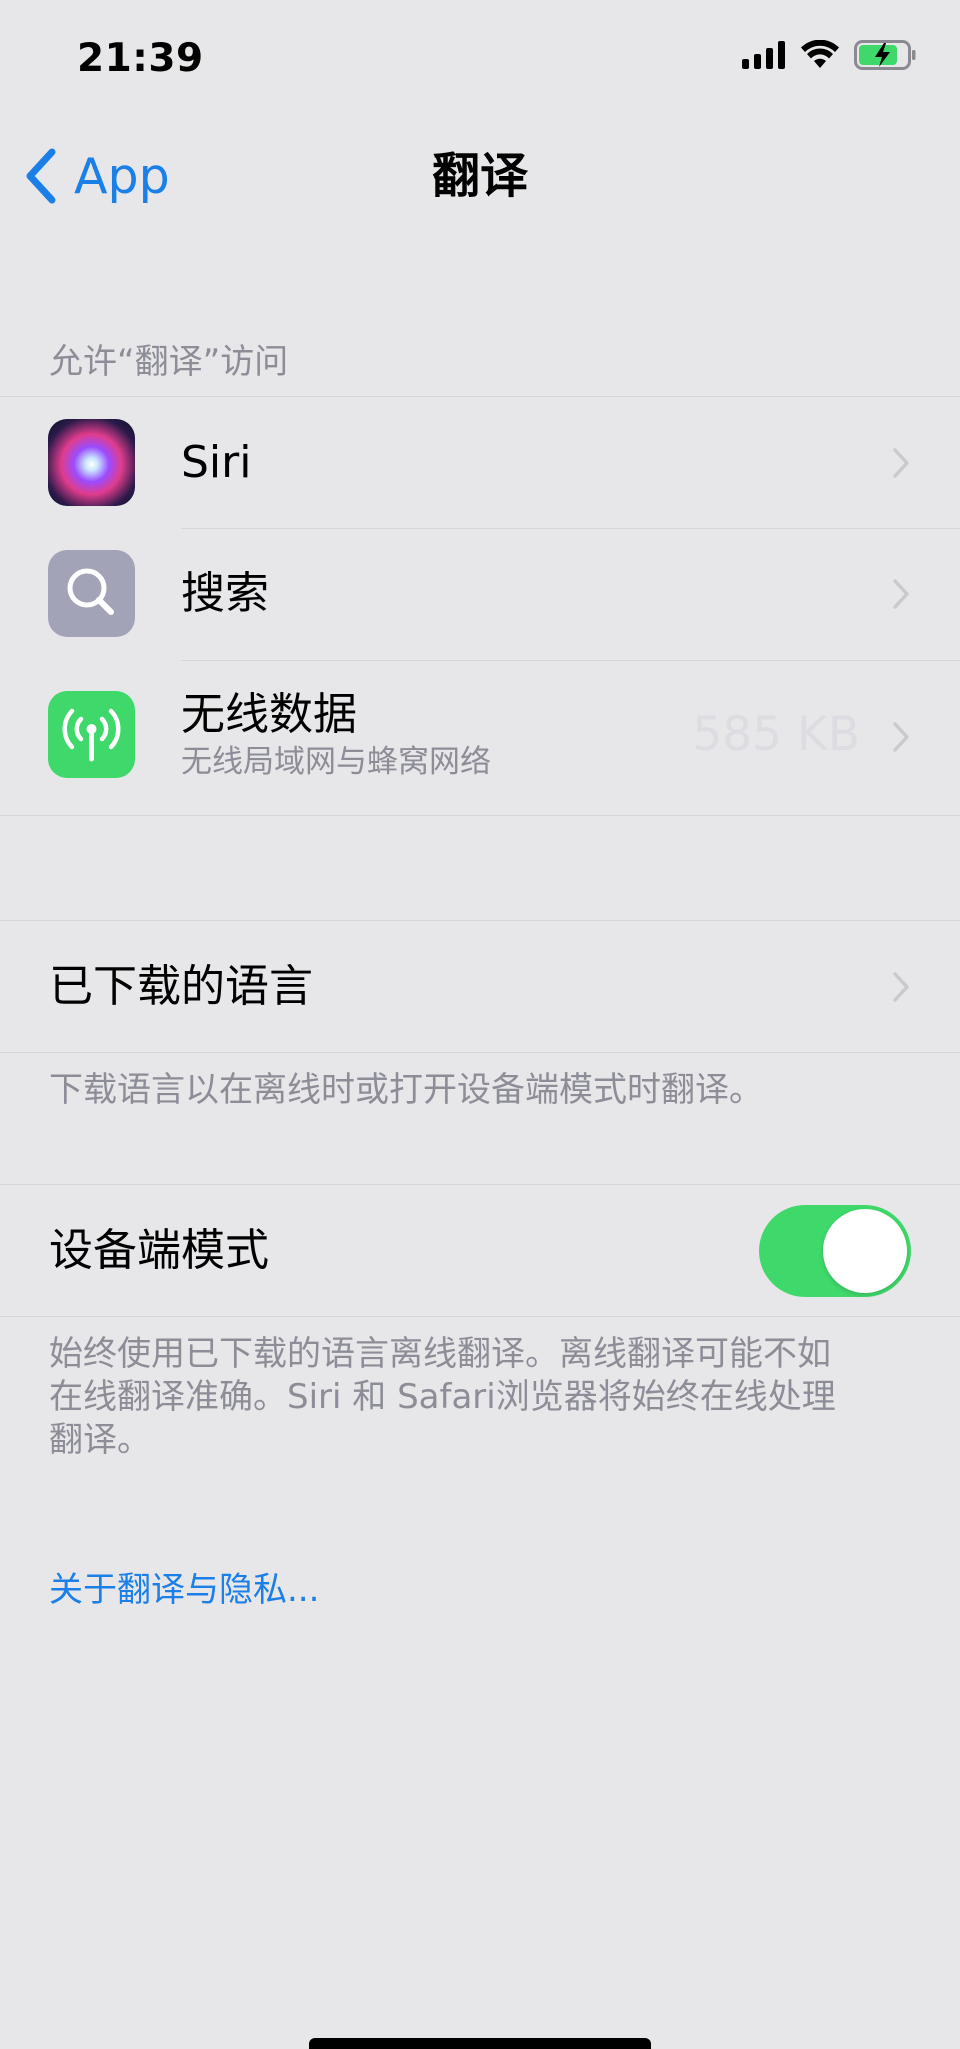  I want to click on siri-row: Siri, so click(480, 462).